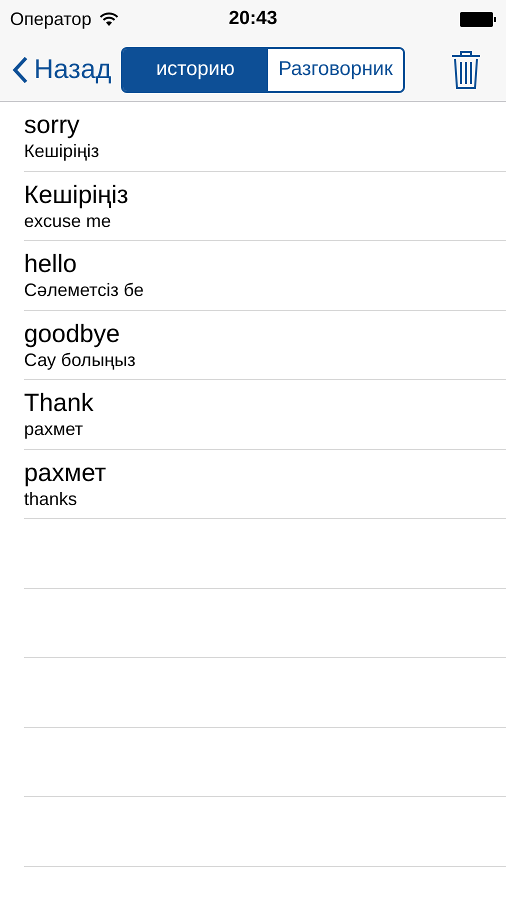 Image resolution: width=506 pixels, height=900 pixels. I want to click on translation-text: Кешіріңіз, so click(62, 151).